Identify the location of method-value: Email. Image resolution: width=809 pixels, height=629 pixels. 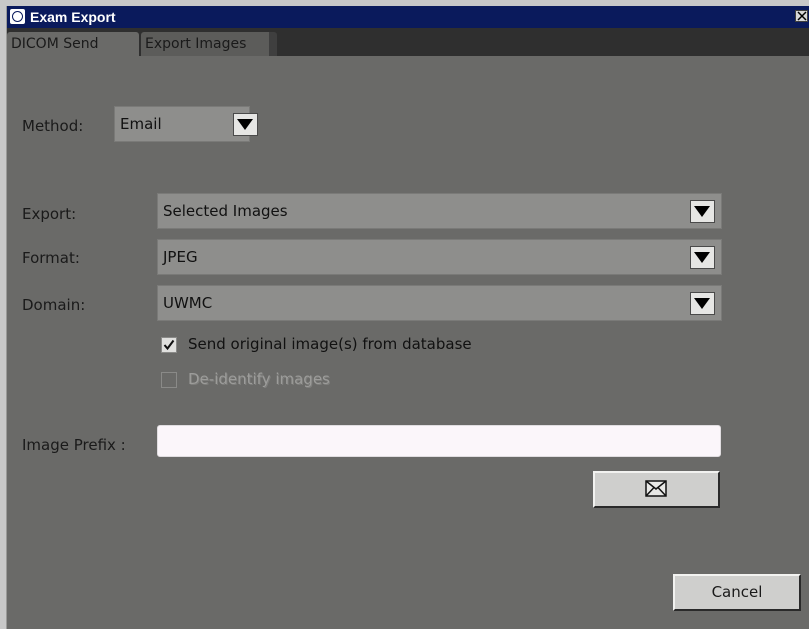
(141, 124).